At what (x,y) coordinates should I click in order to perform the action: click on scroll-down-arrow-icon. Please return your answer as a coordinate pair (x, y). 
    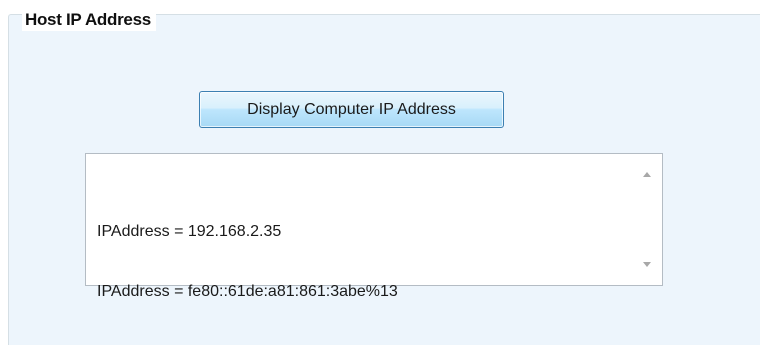
    Looking at the image, I should click on (647, 264).